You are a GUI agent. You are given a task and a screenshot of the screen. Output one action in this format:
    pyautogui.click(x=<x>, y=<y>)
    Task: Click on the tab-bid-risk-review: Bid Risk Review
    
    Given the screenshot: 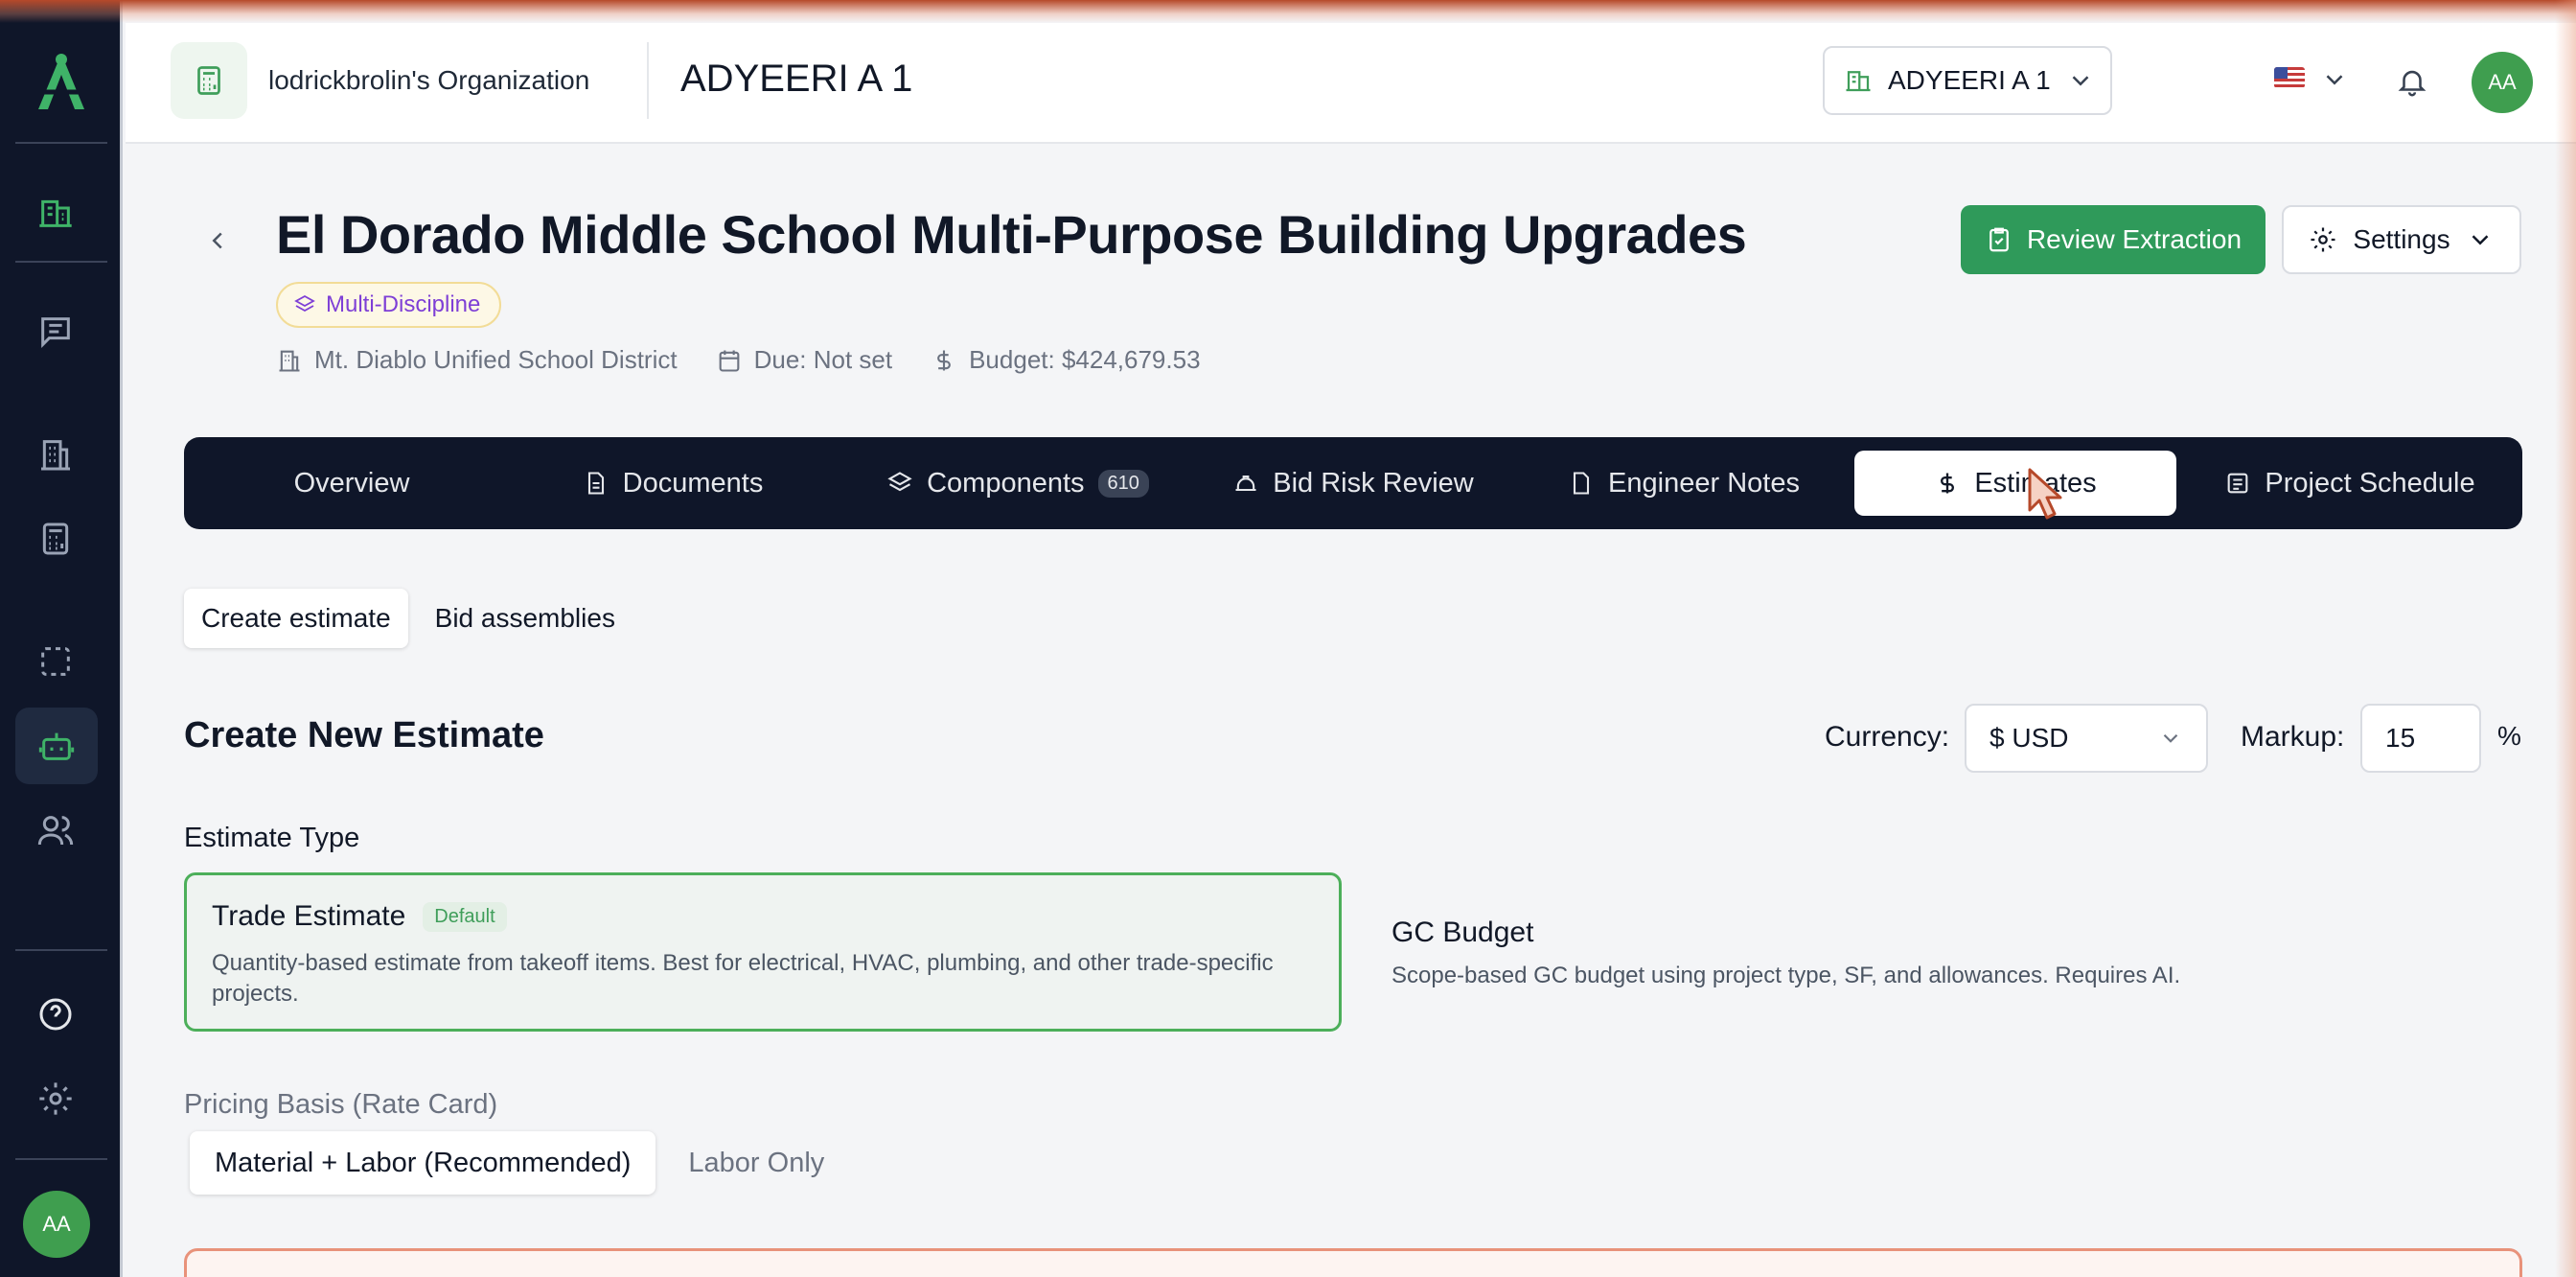 What is the action you would take?
    pyautogui.click(x=1353, y=484)
    